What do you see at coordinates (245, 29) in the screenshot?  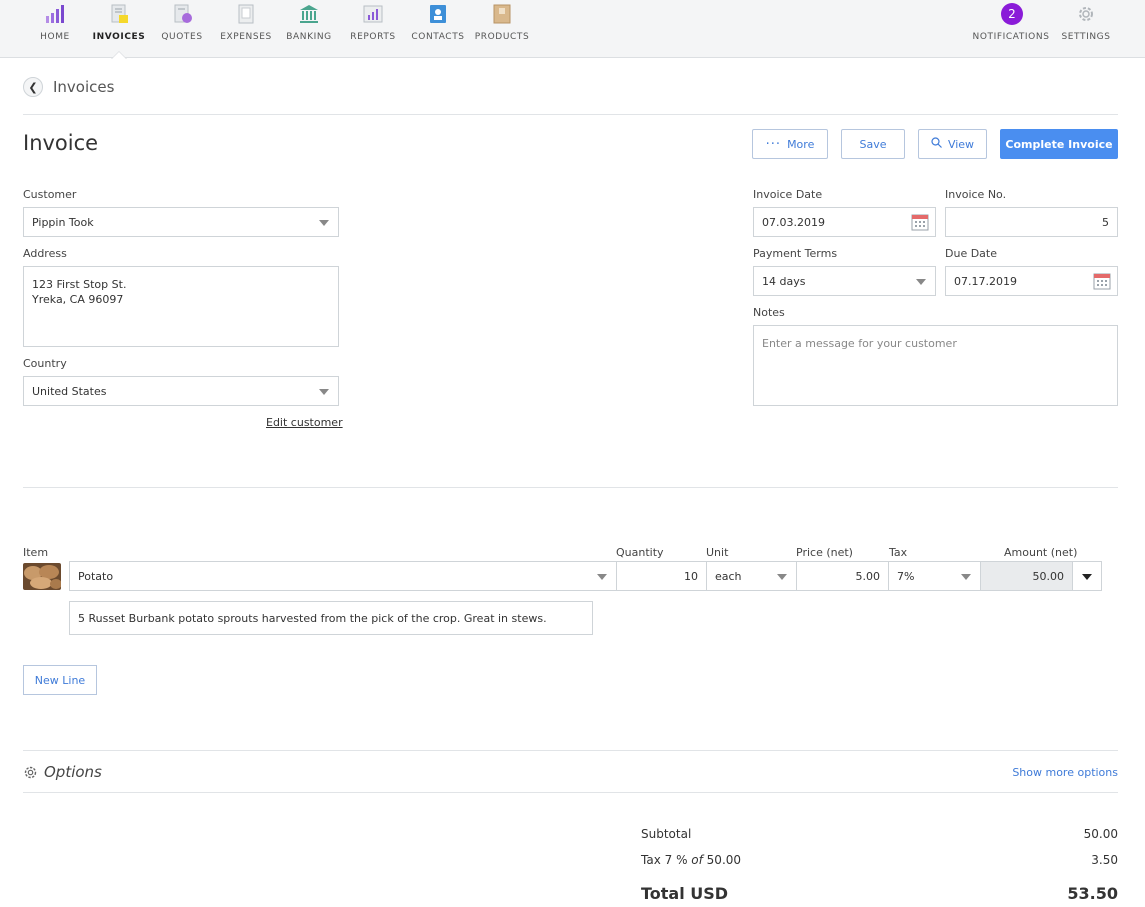 I see `nav-expenses: EXPENSES` at bounding box center [245, 29].